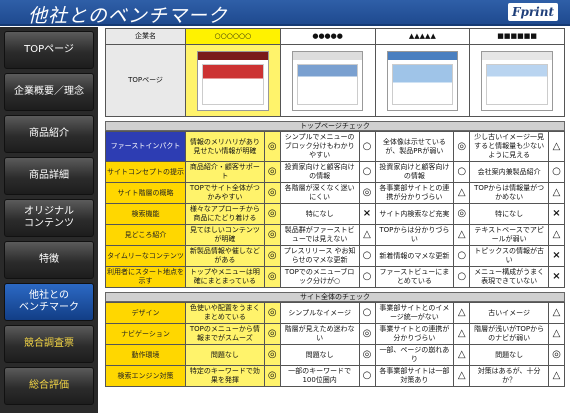 The image size is (570, 413). I want to click on company-4-comment: 会社案内兼製品紹介, so click(509, 172).